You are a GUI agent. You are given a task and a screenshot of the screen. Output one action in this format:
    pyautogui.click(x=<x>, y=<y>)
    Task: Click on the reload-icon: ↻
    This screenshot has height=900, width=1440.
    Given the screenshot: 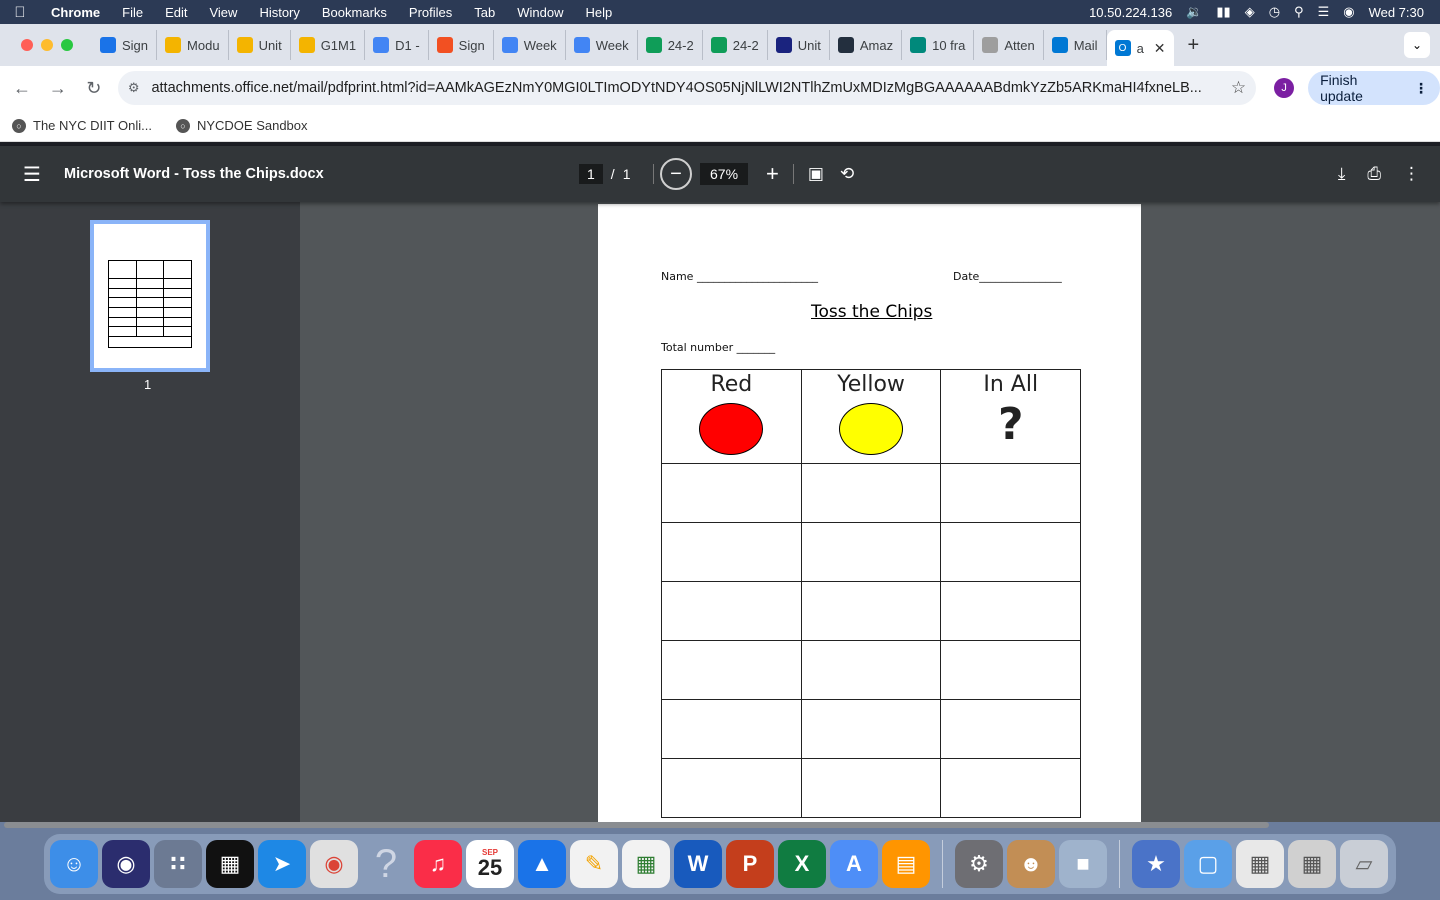 What is the action you would take?
    pyautogui.click(x=94, y=88)
    